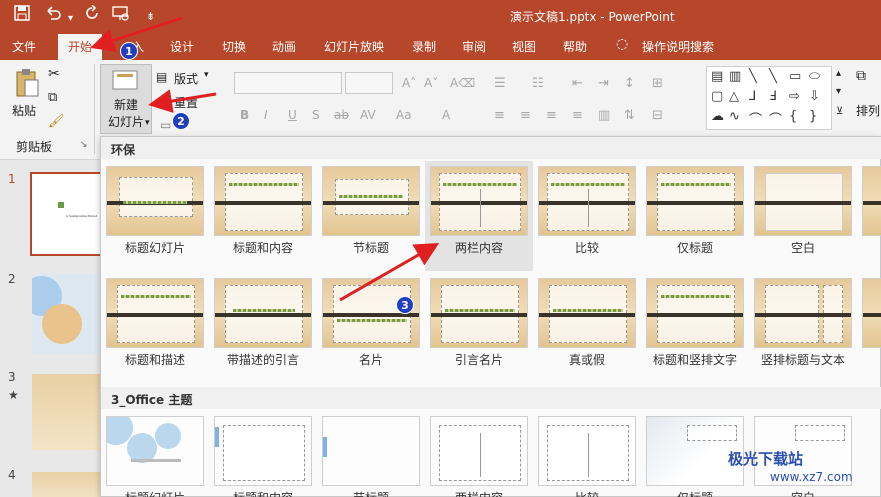 This screenshot has height=497, width=881. I want to click on bold-button: B, so click(244, 115).